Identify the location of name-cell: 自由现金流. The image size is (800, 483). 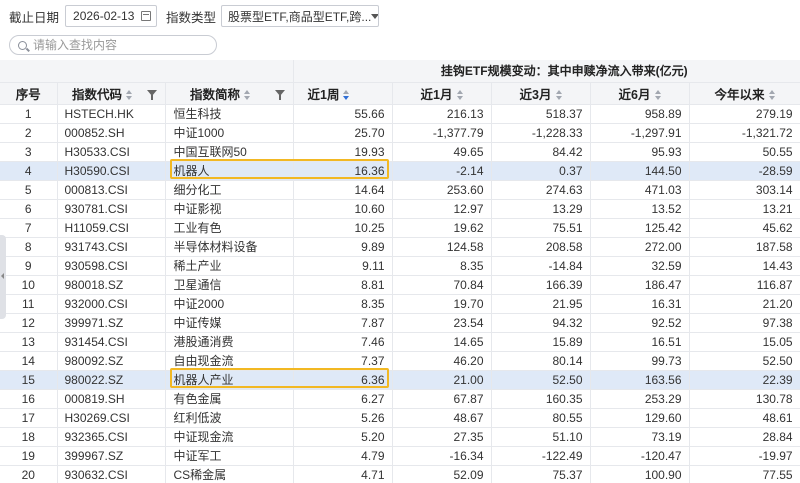
(229, 361).